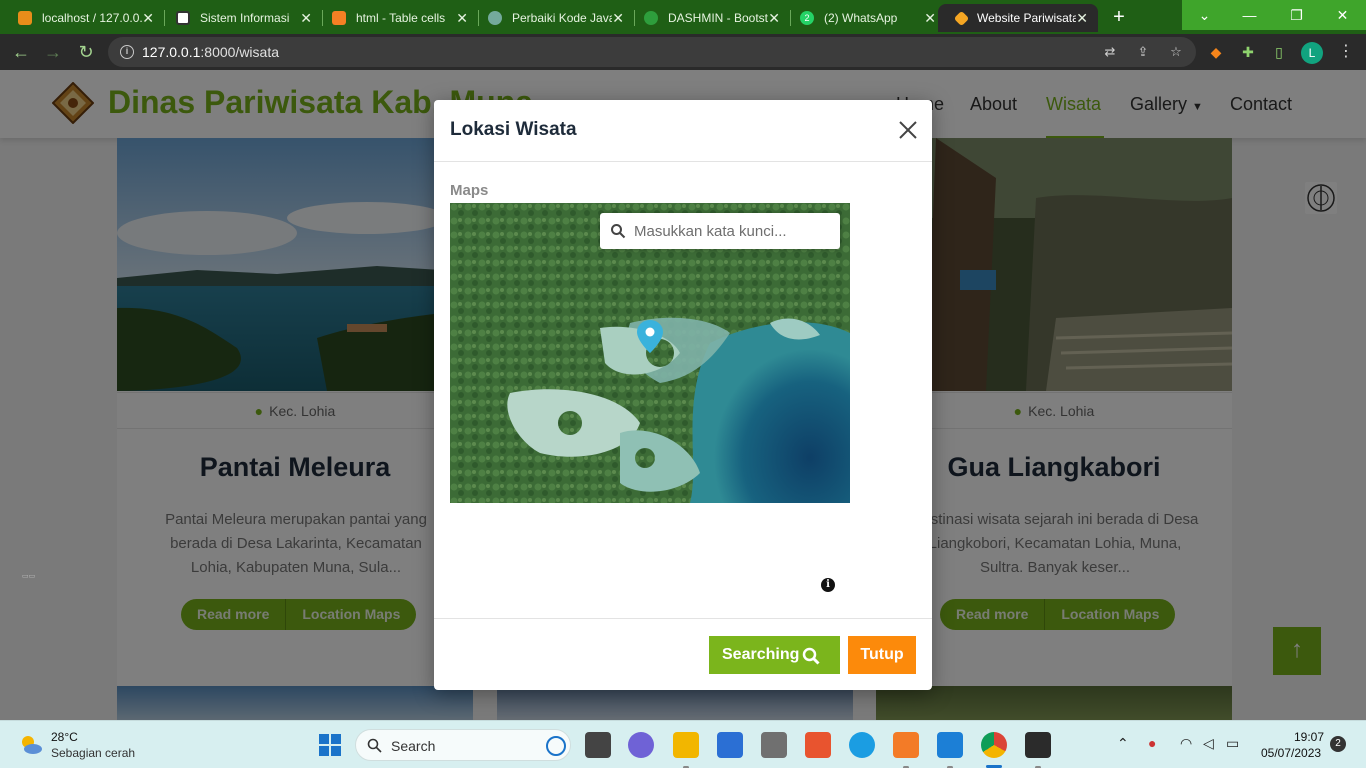 This screenshot has width=1366, height=768. What do you see at coordinates (93, 753) in the screenshot?
I see `weather-description: Sebagian cerah` at bounding box center [93, 753].